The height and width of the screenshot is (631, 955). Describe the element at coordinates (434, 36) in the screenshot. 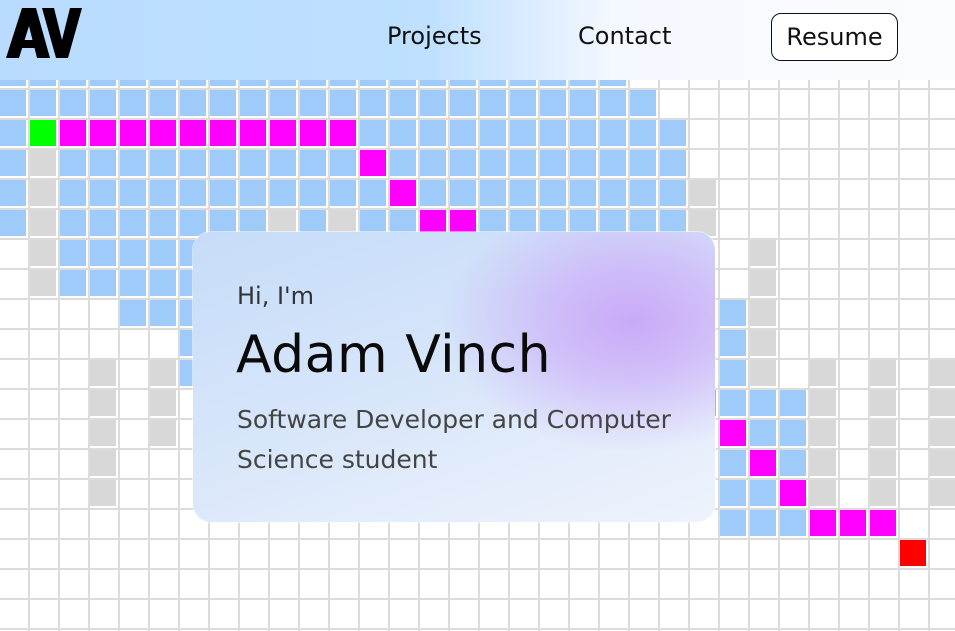

I see `nav-projects-link: Projects` at that location.